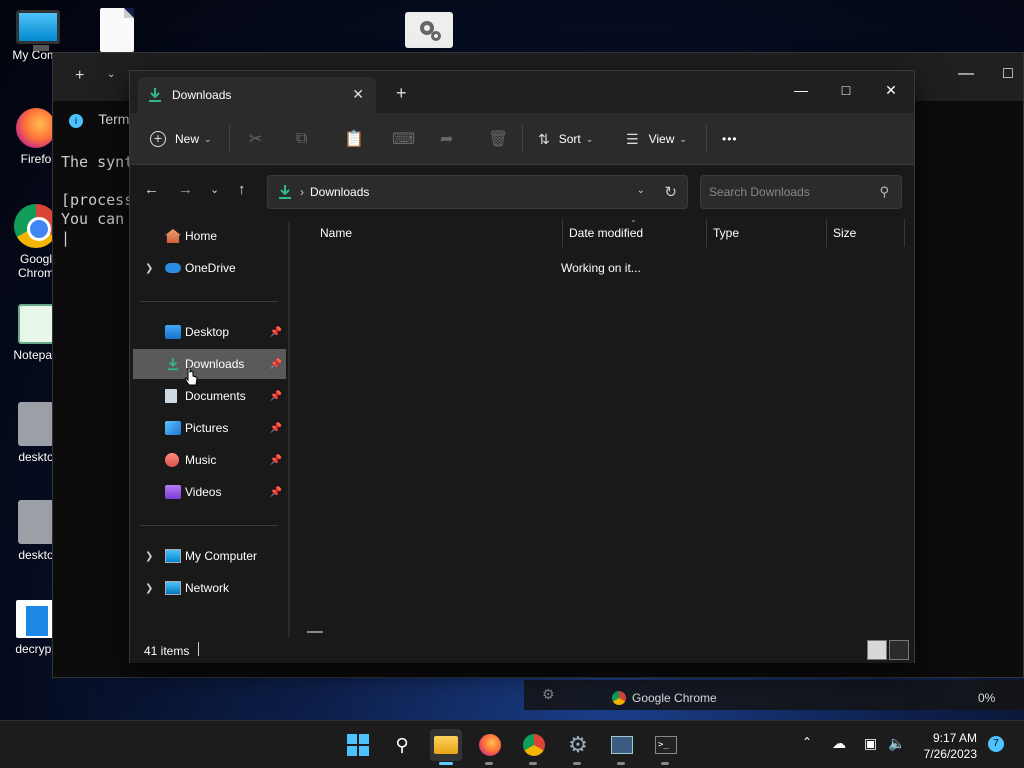 The image size is (1024, 768). I want to click on terminal-line: [process, so click(97, 200).